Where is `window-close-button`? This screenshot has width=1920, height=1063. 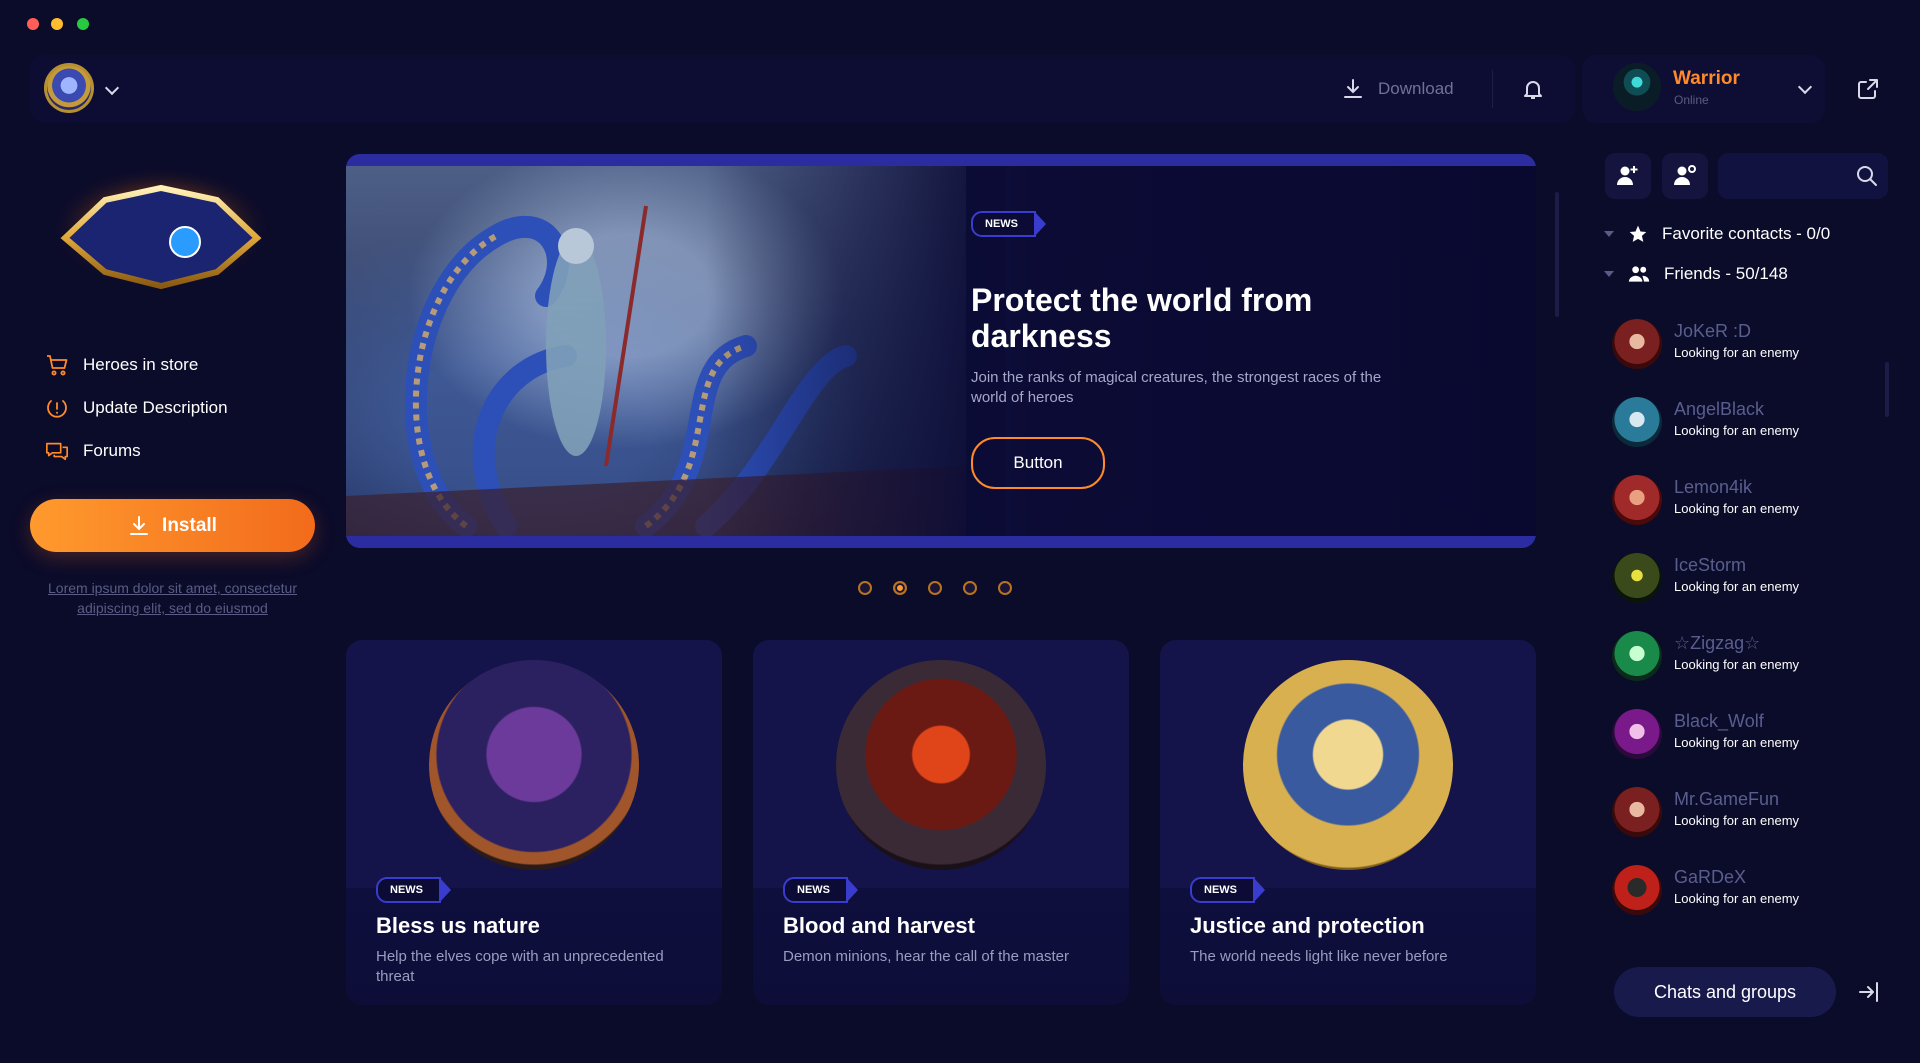
window-close-button is located at coordinates (33, 24).